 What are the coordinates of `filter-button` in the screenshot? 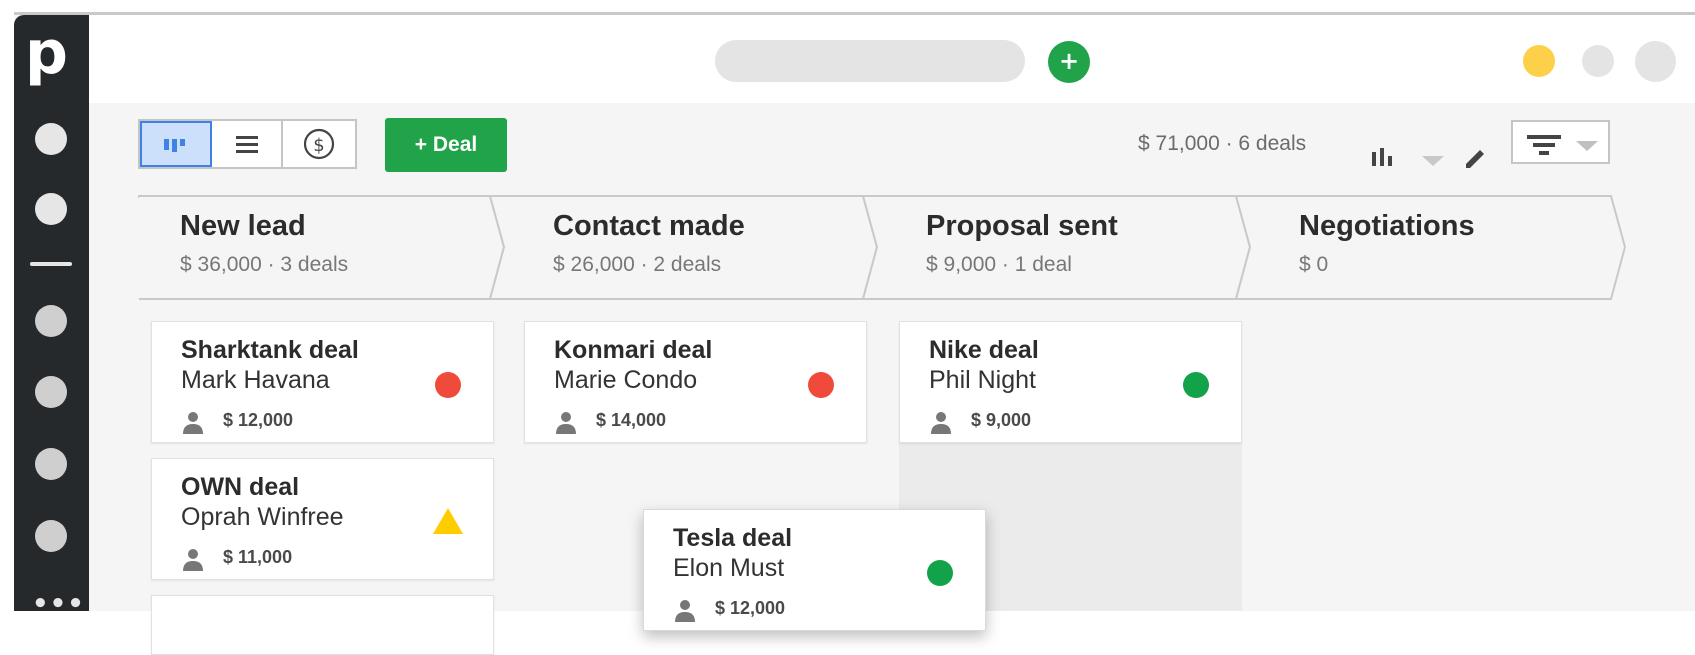 It's located at (1560, 142).